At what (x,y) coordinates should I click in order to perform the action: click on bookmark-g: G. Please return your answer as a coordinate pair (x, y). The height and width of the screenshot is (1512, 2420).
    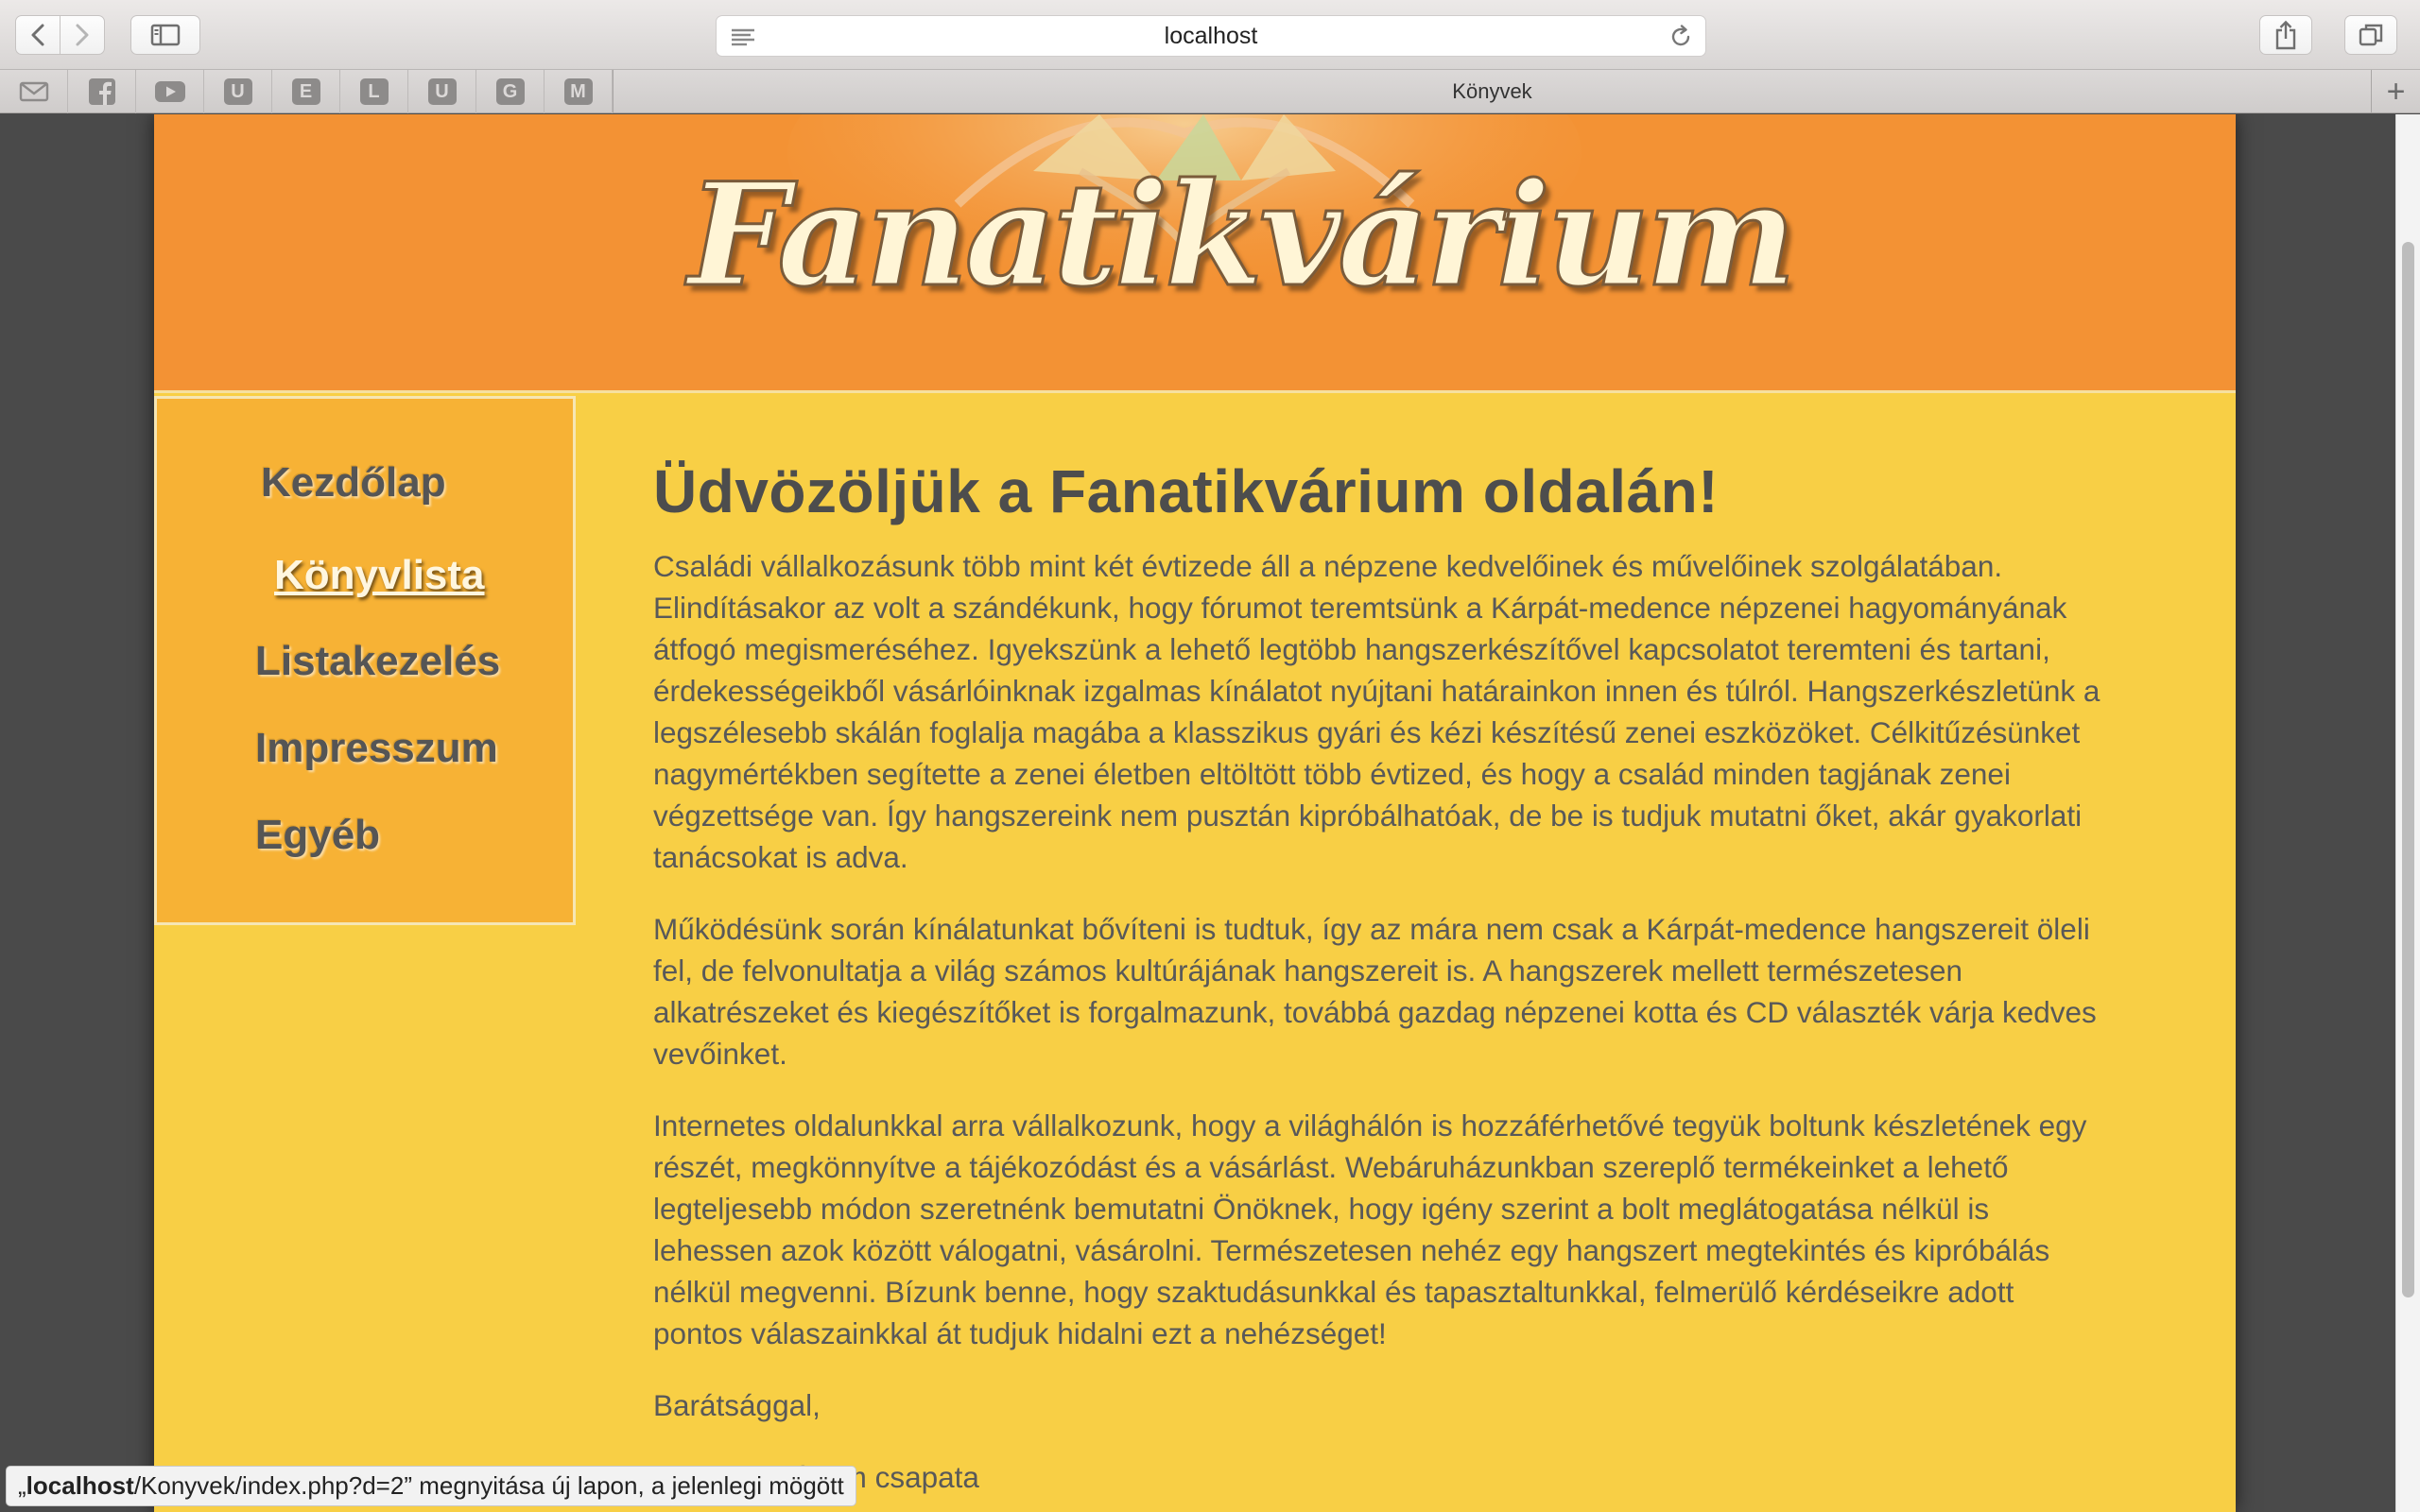
    Looking at the image, I should click on (510, 91).